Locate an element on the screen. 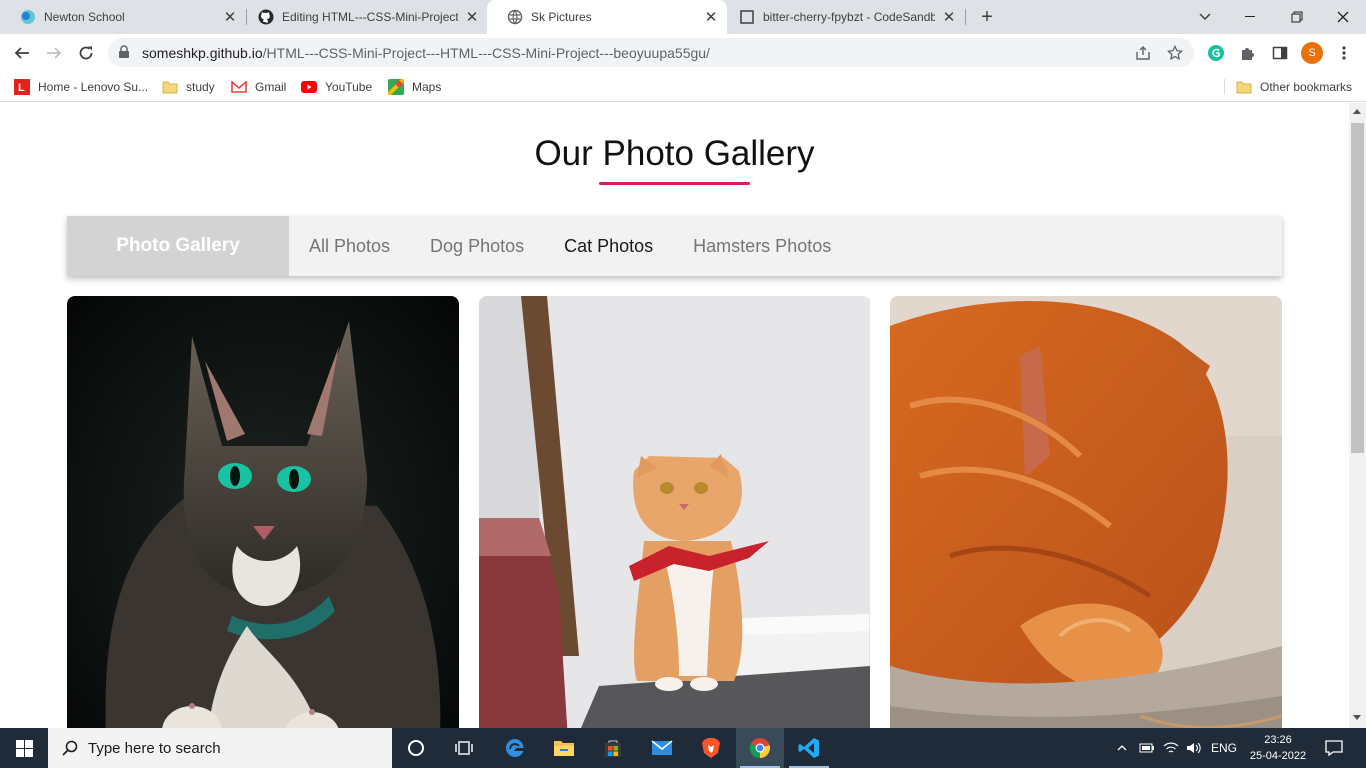  taskbar-search-box: Type here to search is located at coordinates (220, 748).